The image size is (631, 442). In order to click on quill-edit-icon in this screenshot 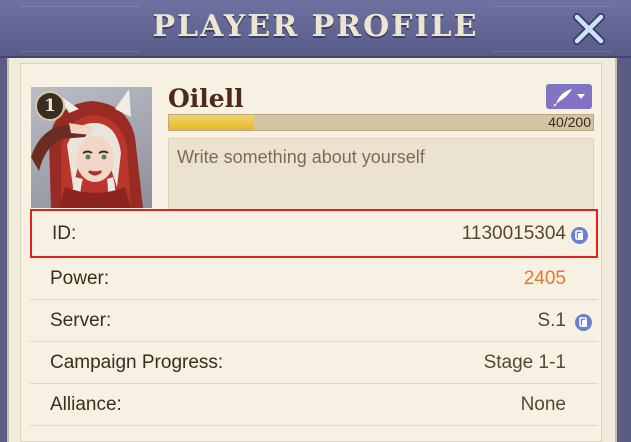, I will do `click(569, 98)`.